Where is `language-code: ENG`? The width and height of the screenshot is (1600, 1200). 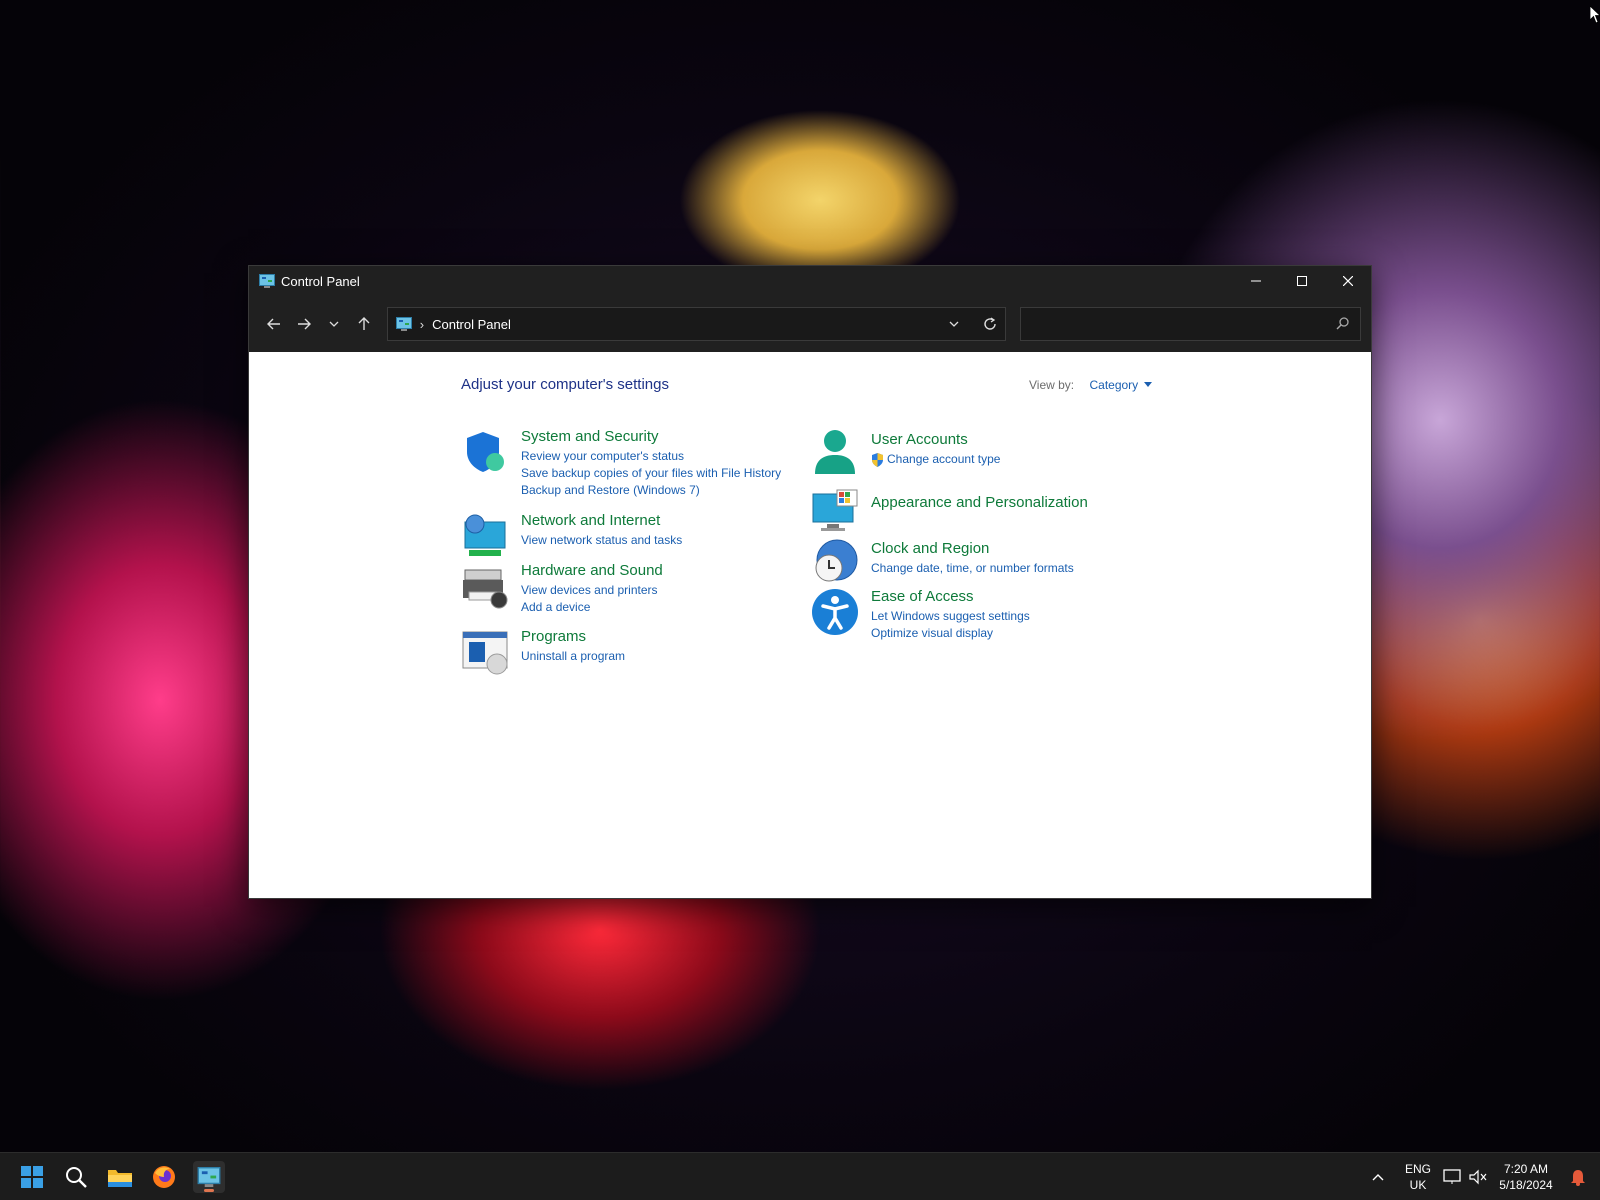 language-code: ENG is located at coordinates (1417, 1169).